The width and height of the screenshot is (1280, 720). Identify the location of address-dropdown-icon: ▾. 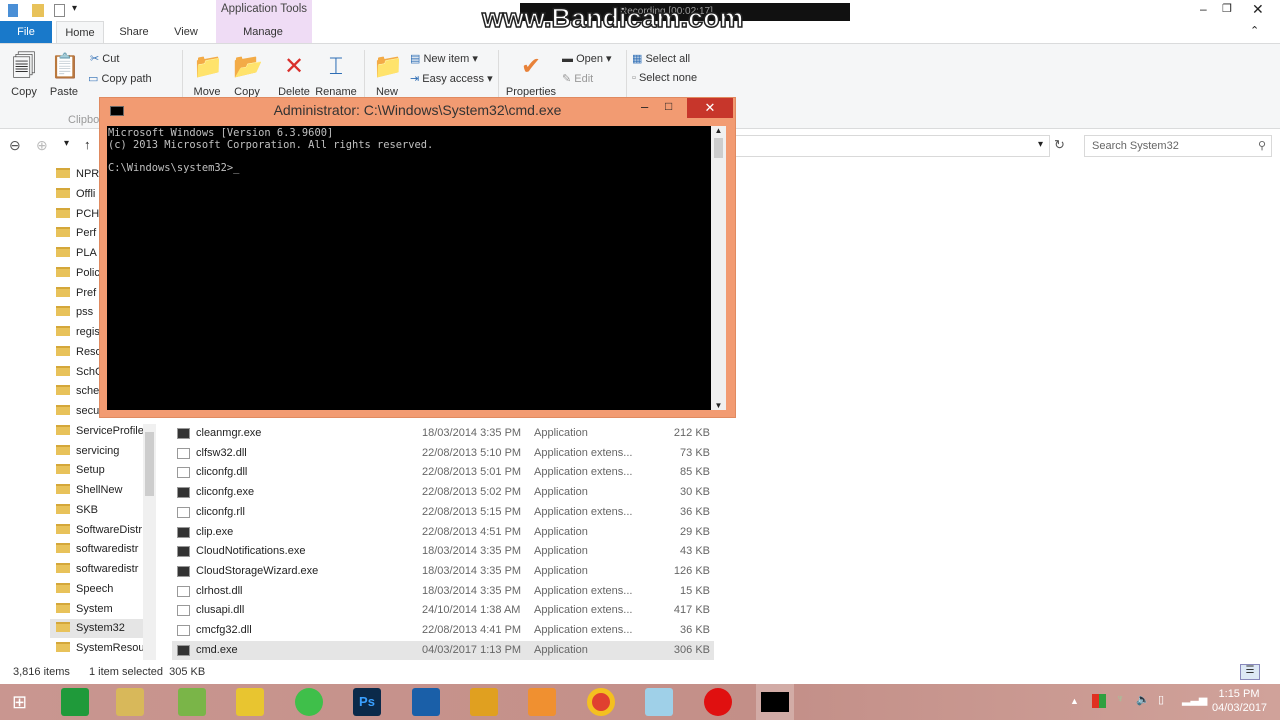
(1040, 144).